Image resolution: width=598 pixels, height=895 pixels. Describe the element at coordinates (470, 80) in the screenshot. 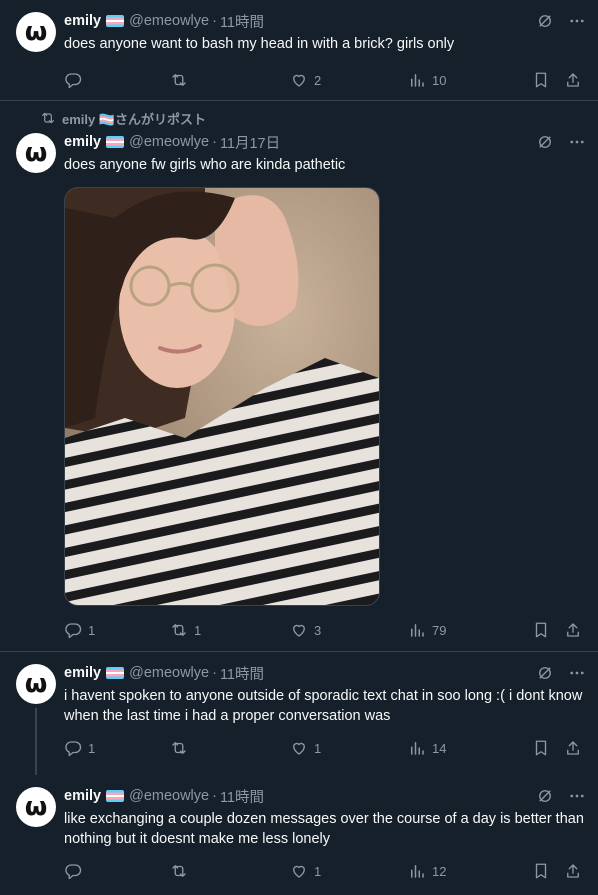

I see `views-button: 10` at that location.